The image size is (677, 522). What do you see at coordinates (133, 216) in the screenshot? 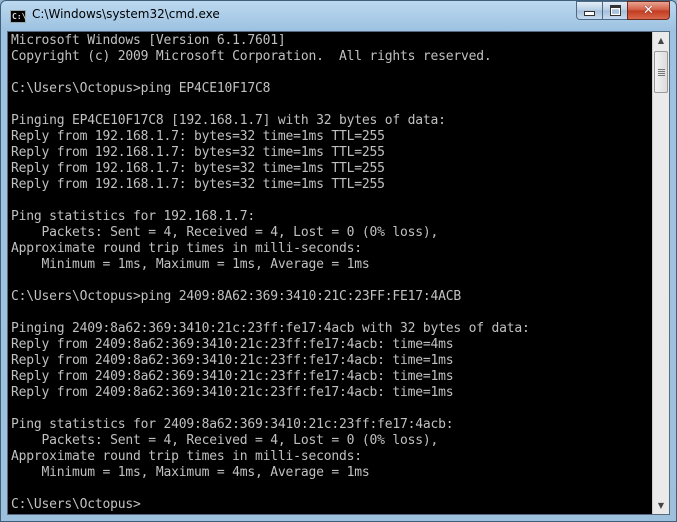
I see `console-line: Ping statistics for 192.168.1.7:` at bounding box center [133, 216].